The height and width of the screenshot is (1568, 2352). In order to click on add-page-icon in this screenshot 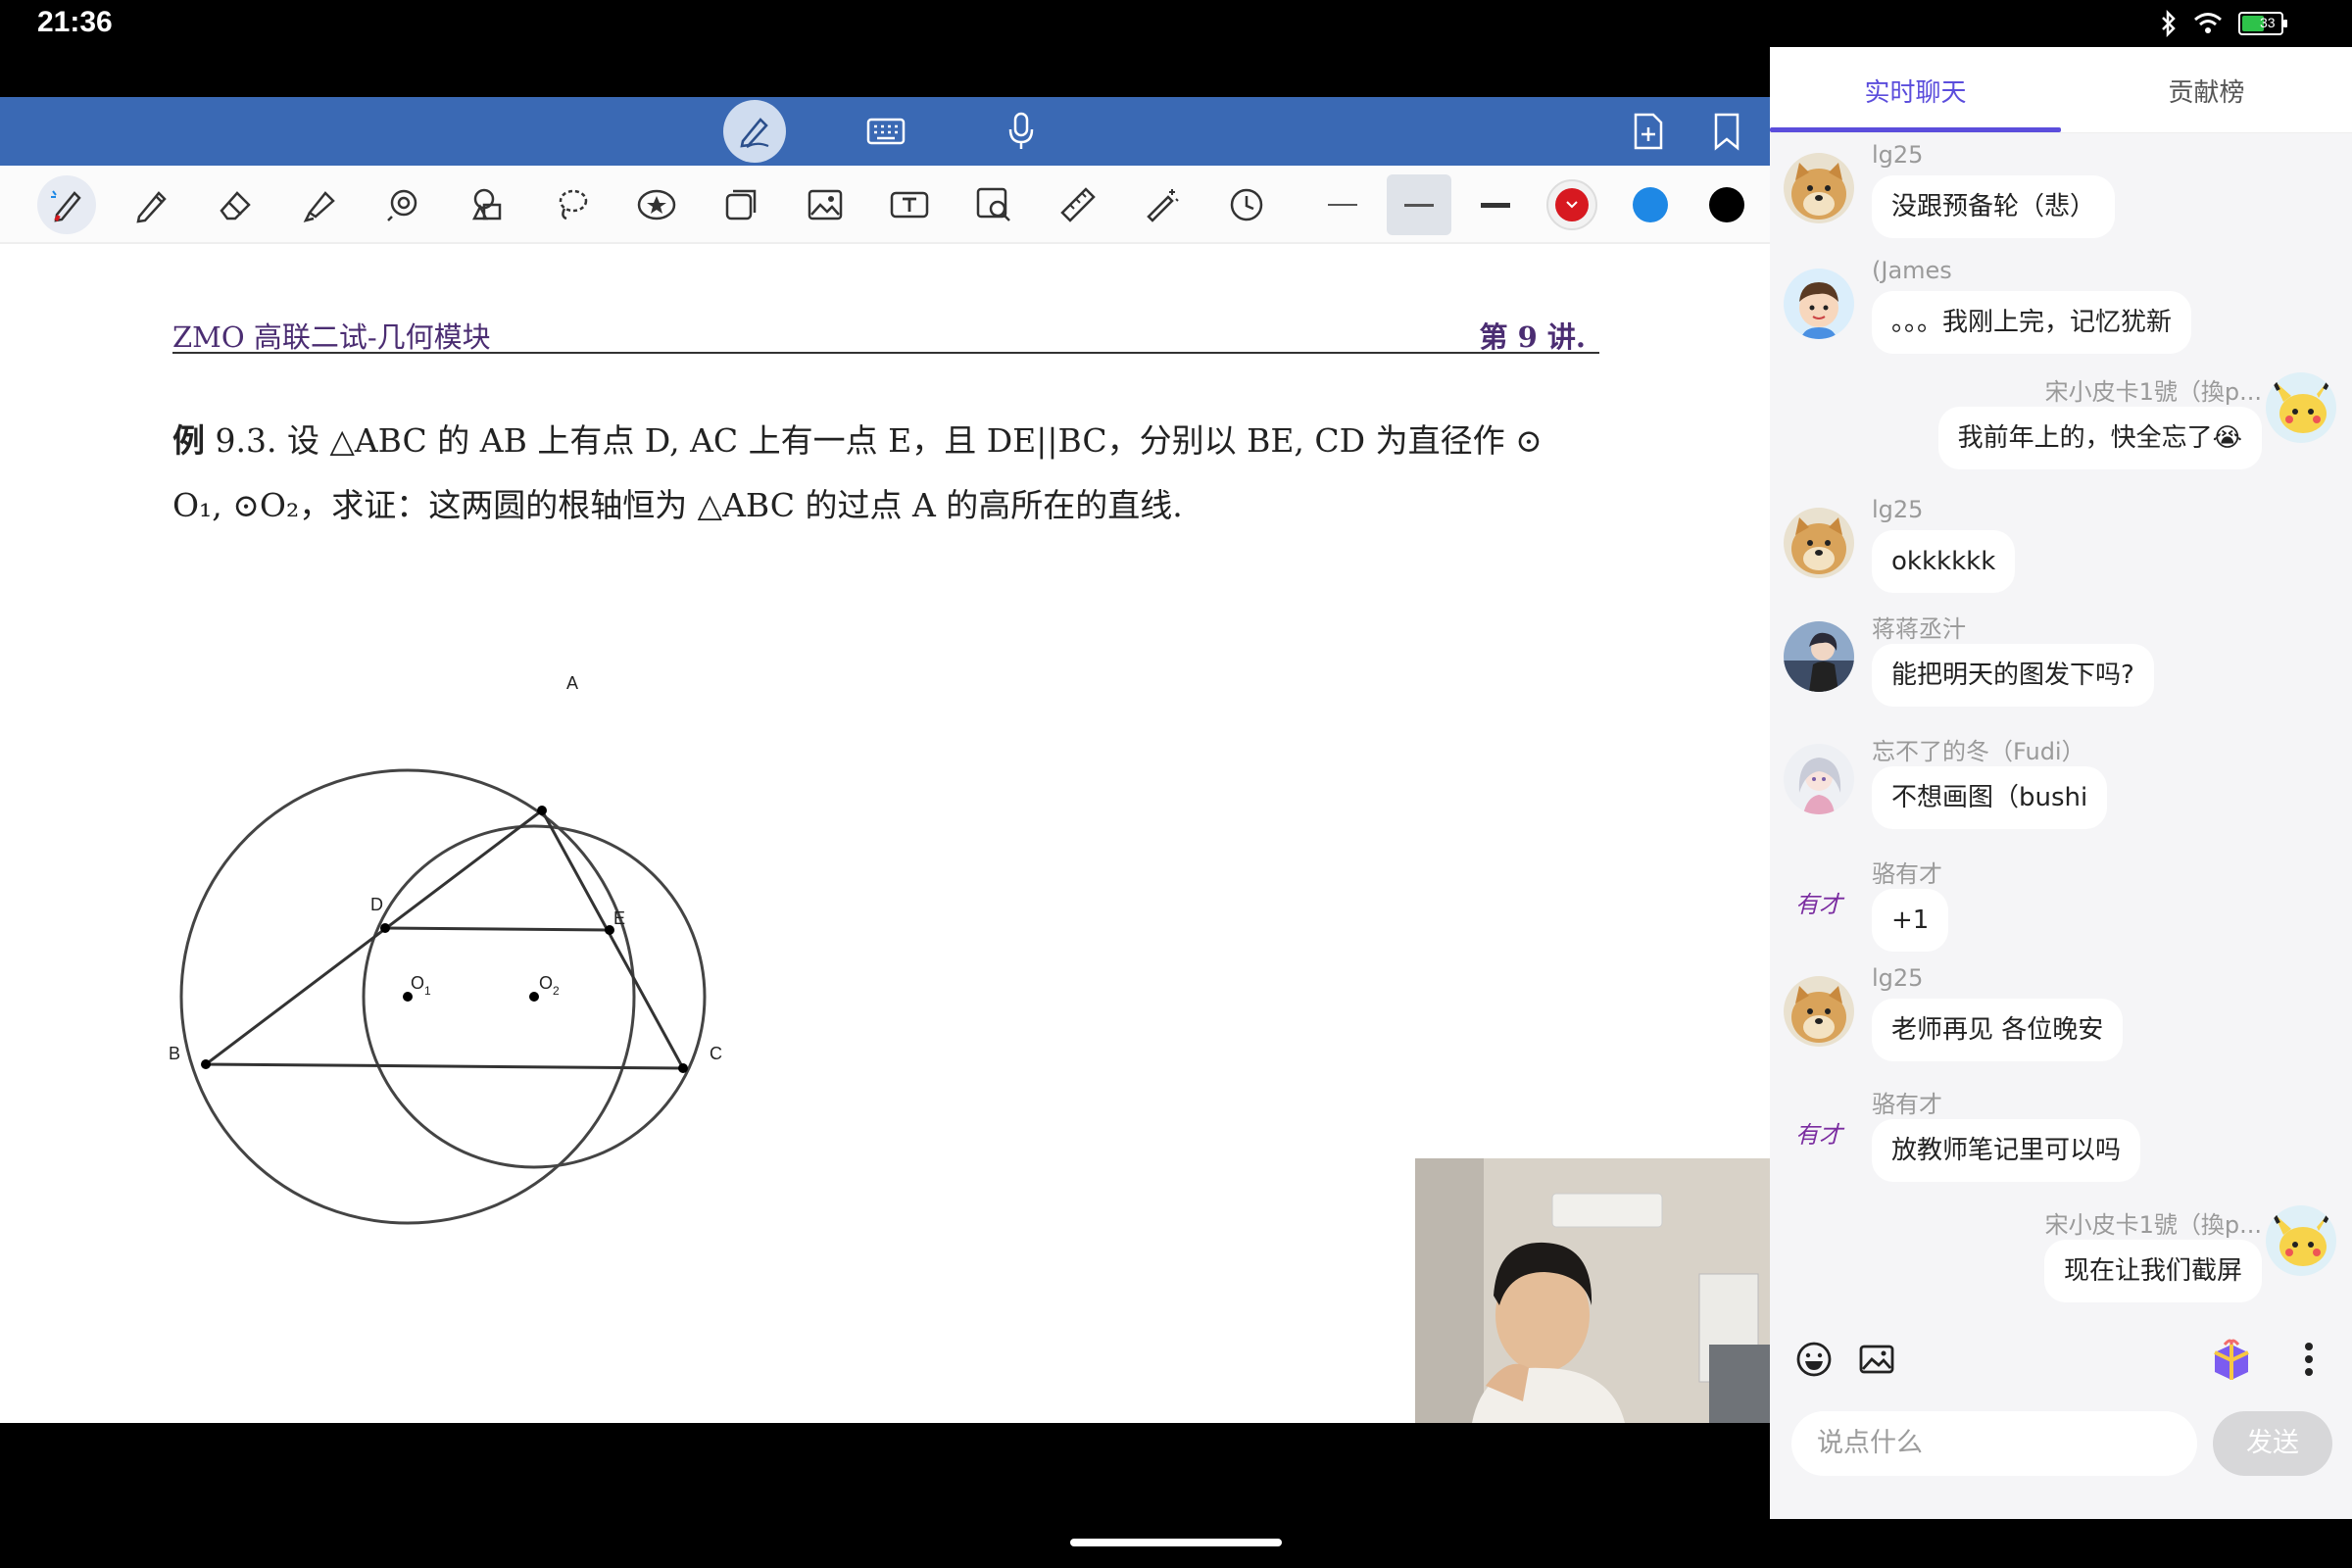, I will do `click(1648, 131)`.